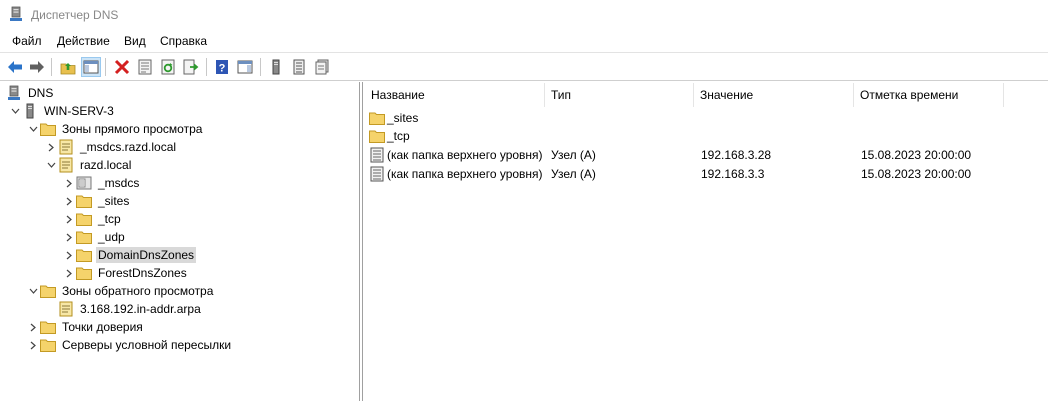  I want to click on tree-item-dns: DNS, so click(30, 93).